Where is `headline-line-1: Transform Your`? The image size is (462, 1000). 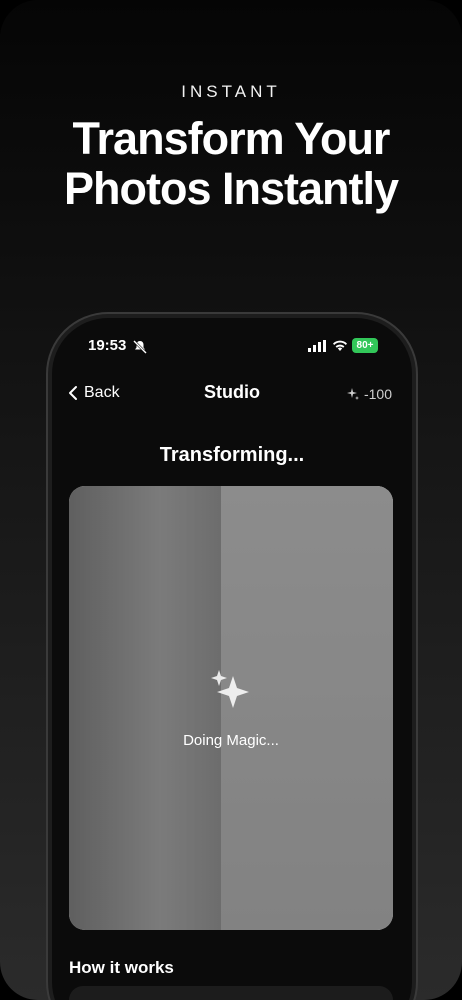 headline-line-1: Transform Your is located at coordinates (231, 138).